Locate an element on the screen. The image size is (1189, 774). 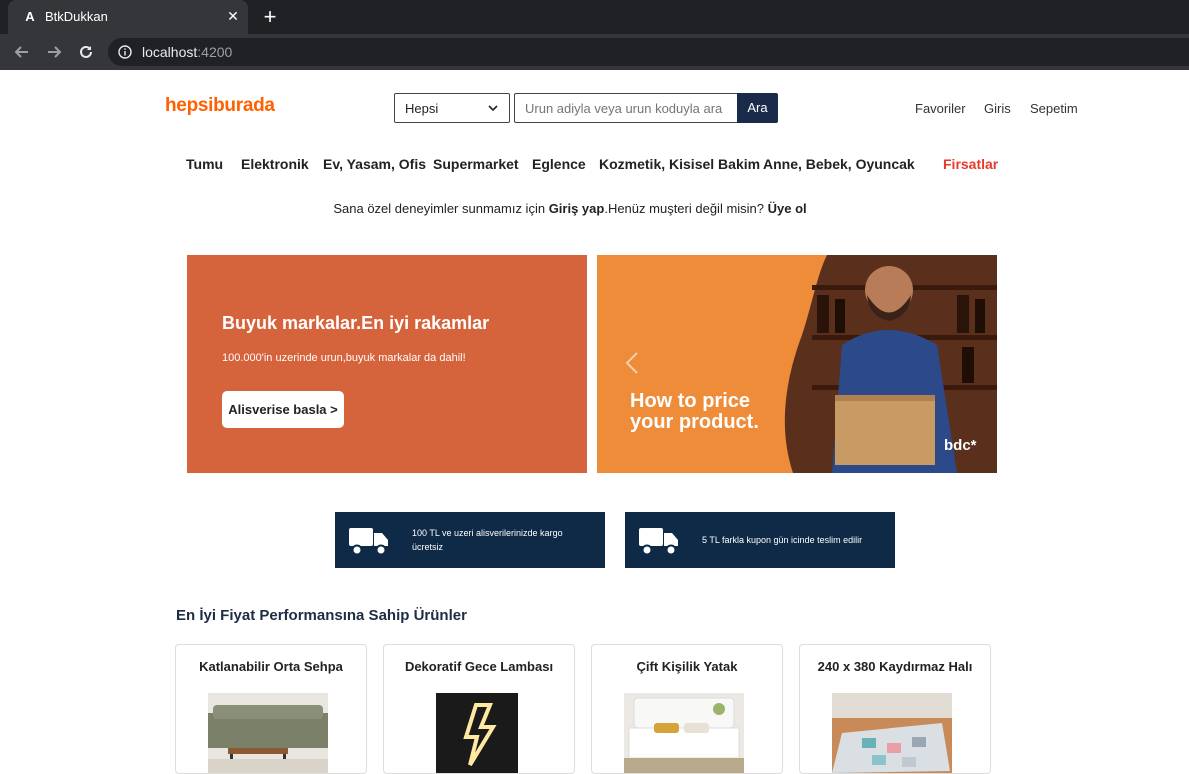
browser-tab-bar: A BtkDukkan ✕ + is located at coordinates (594, 17).